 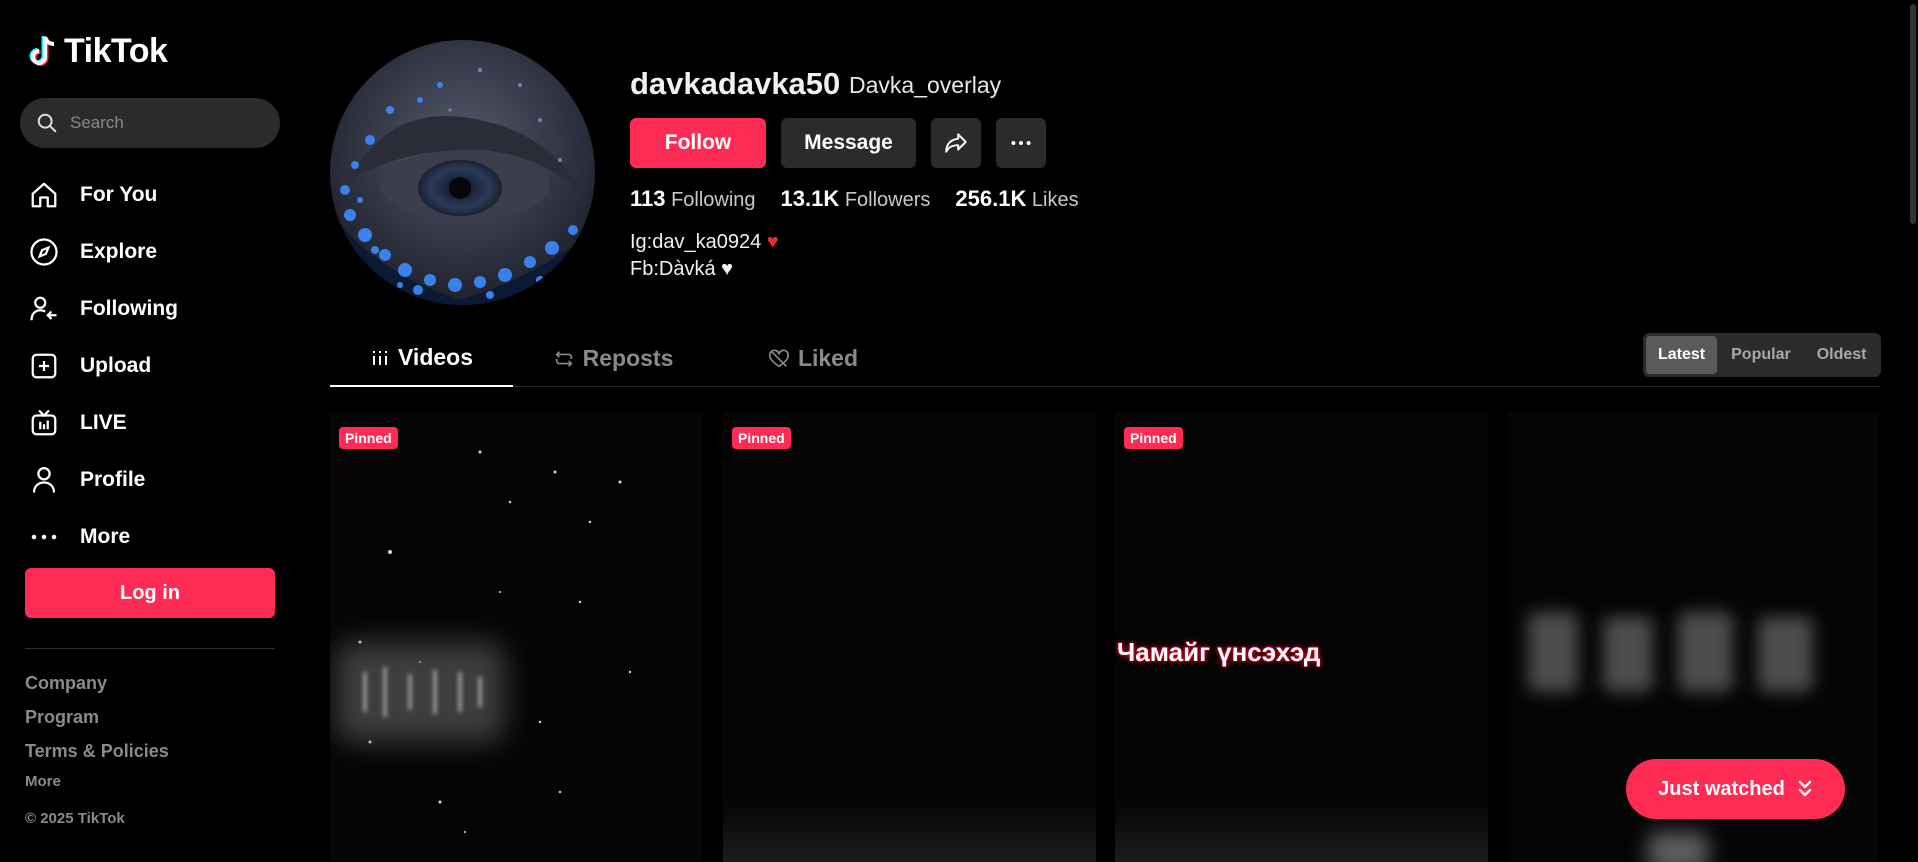 I want to click on nav-item-upload: Upload, so click(x=153, y=365).